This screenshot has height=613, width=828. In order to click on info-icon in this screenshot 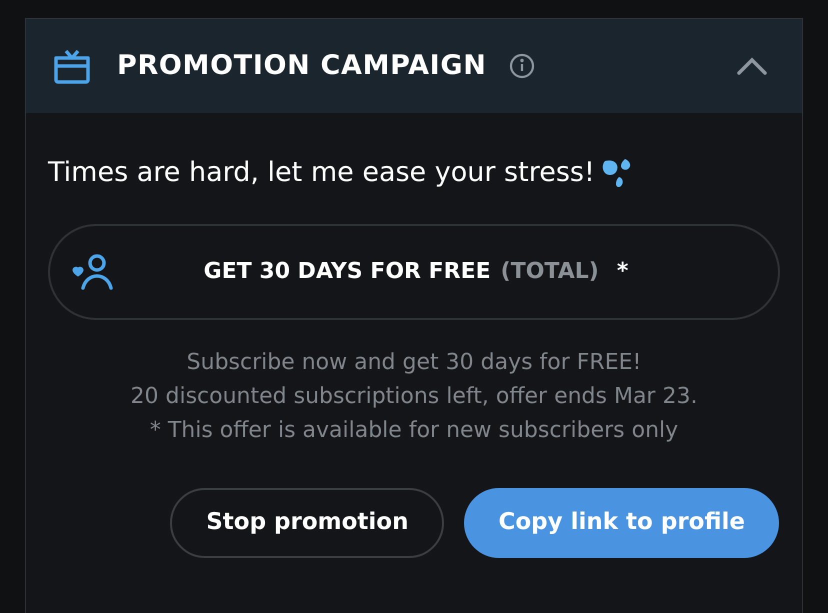, I will do `click(521, 66)`.